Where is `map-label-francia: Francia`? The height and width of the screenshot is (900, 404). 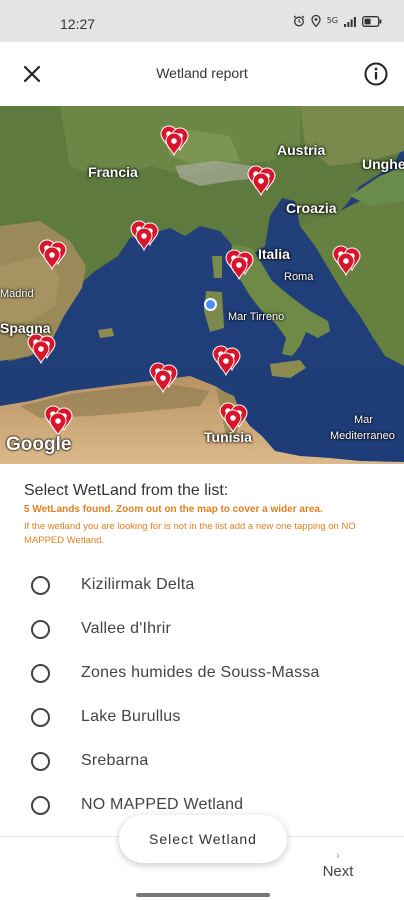 map-label-francia: Francia is located at coordinates (113, 172).